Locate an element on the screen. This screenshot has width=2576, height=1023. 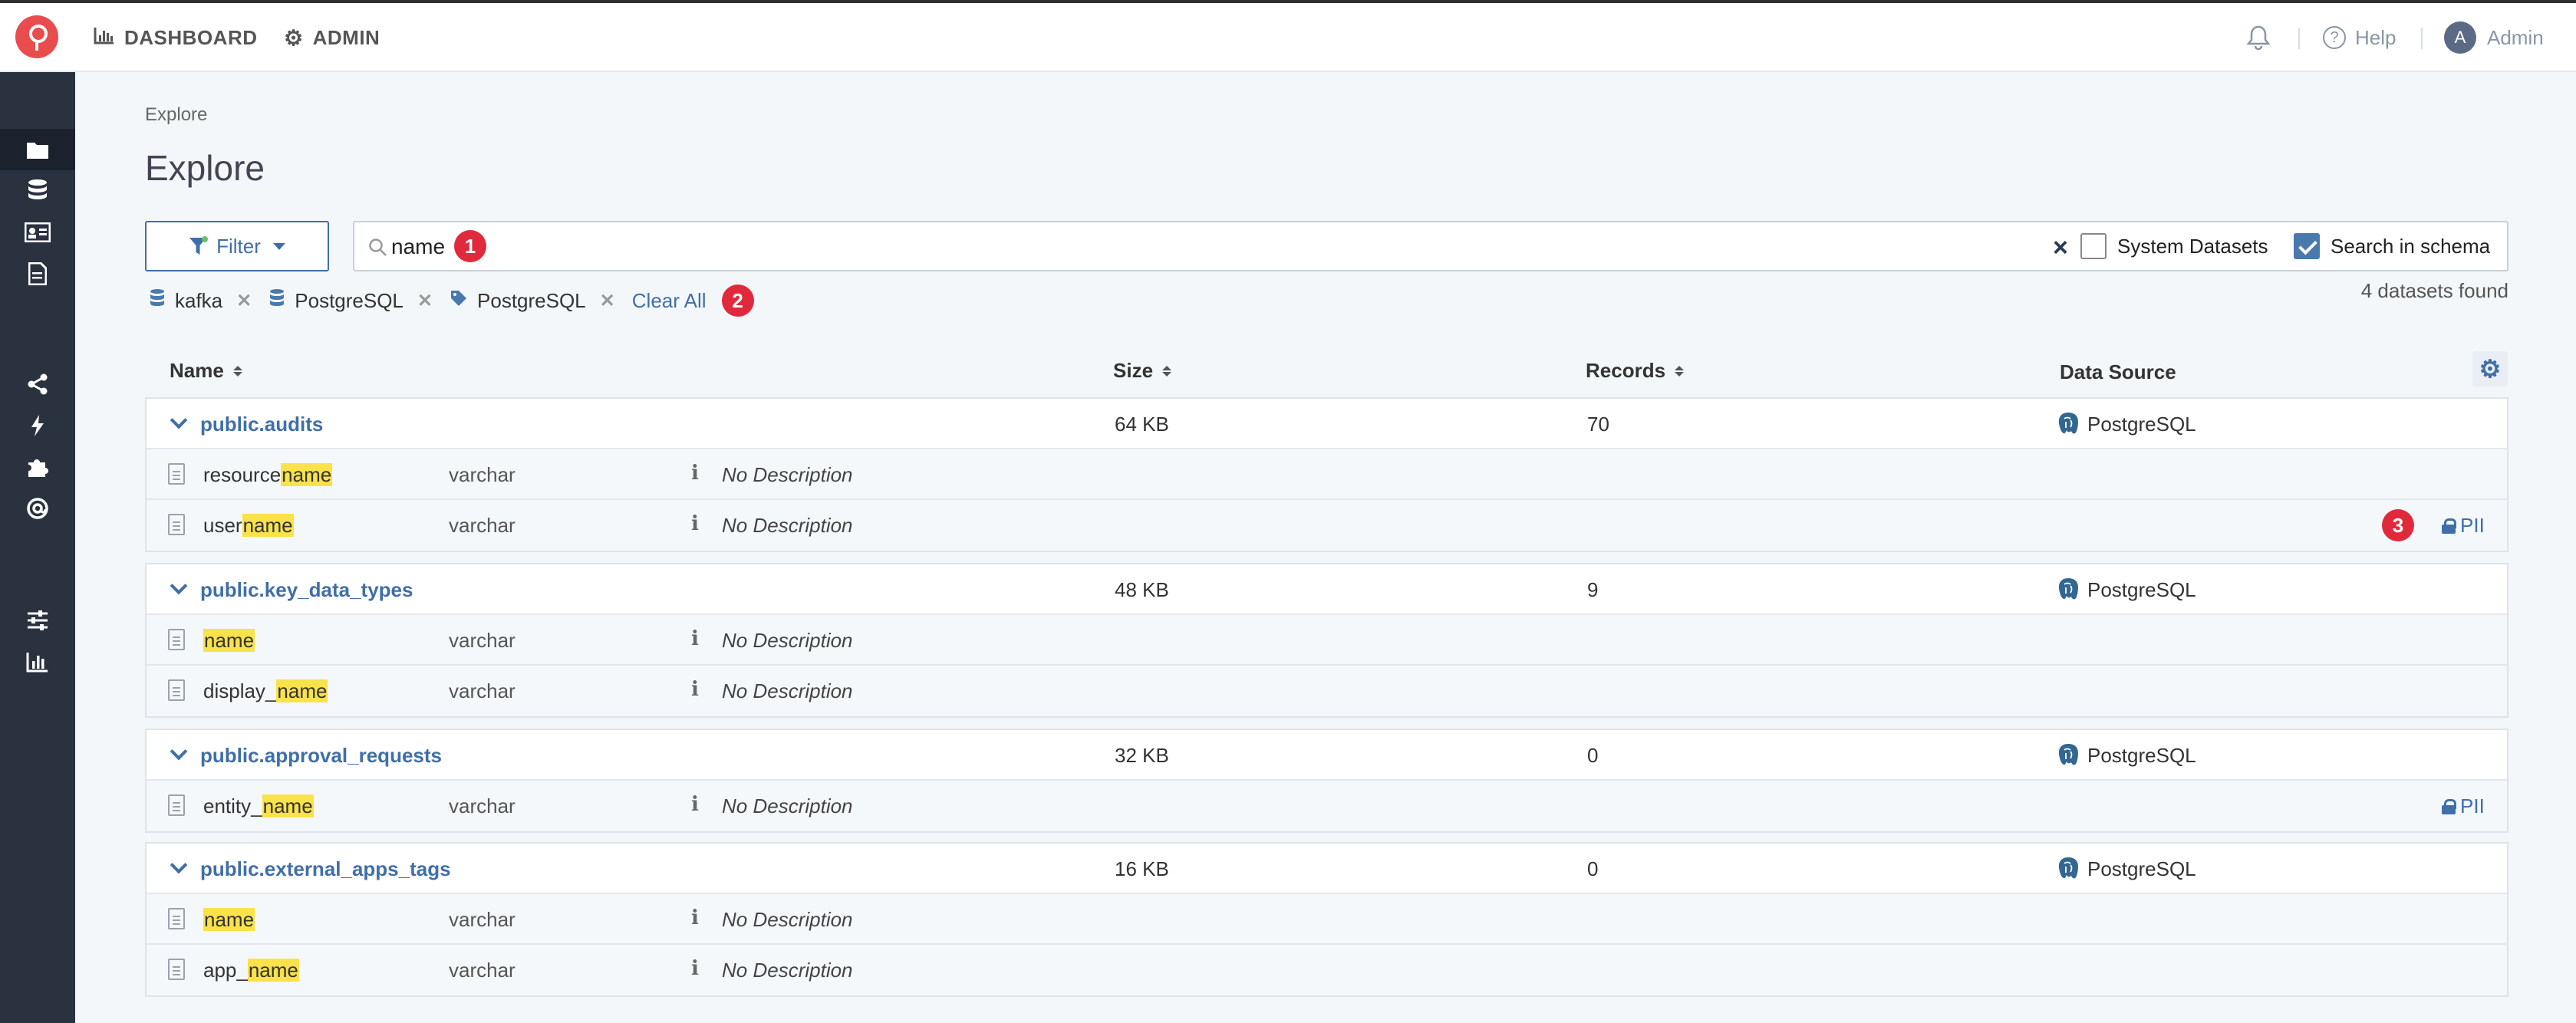
column-header-name: Name is located at coordinates (206, 371).